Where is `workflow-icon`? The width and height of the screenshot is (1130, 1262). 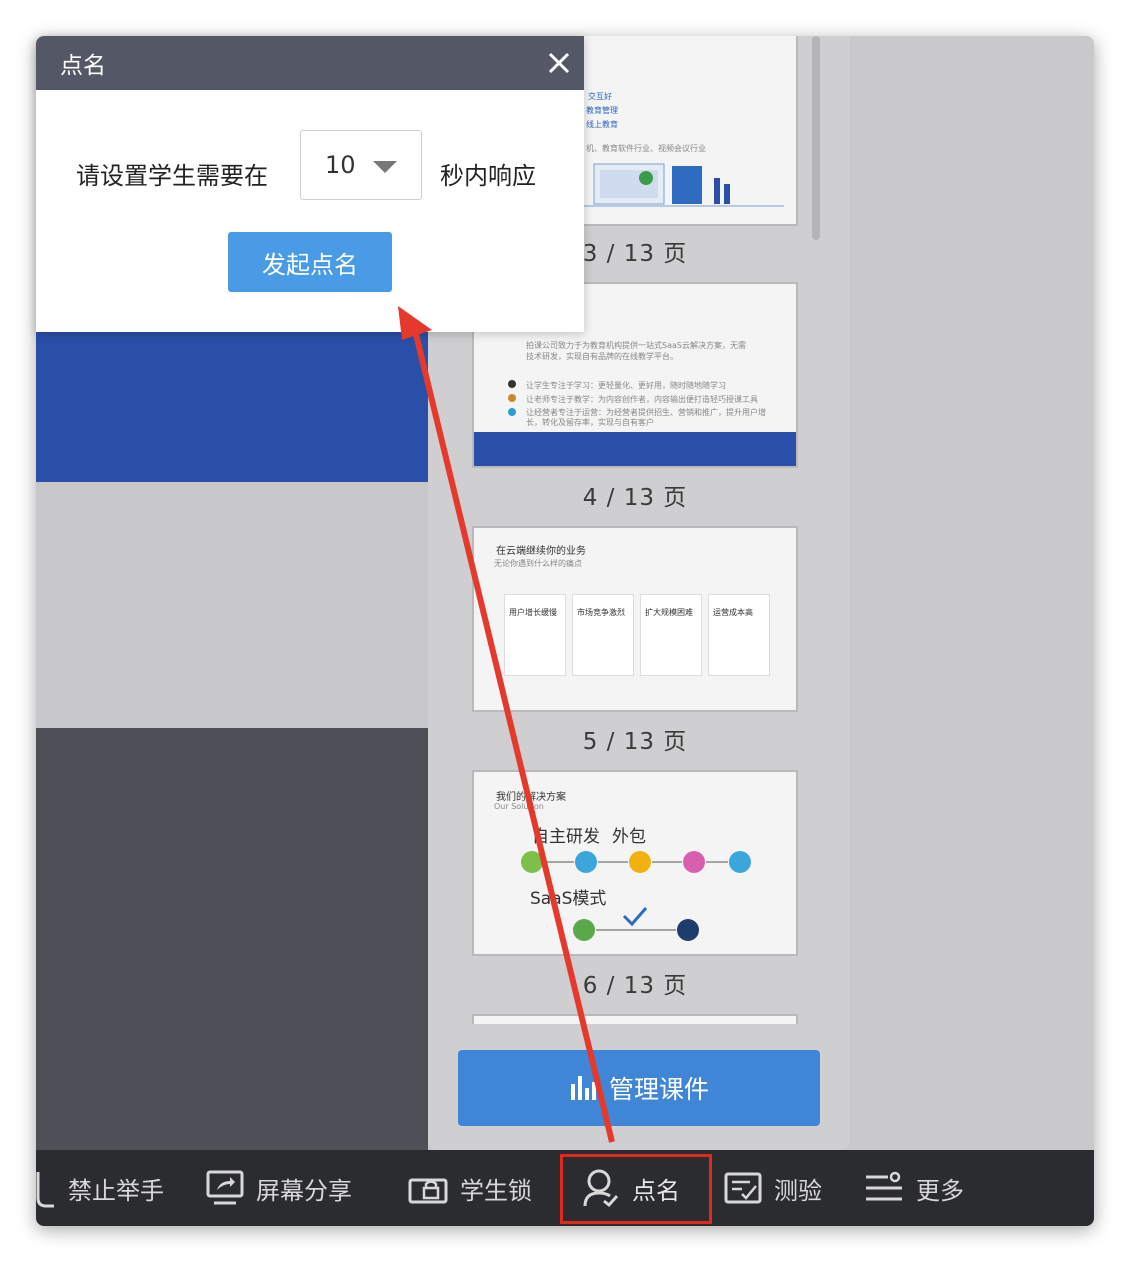
workflow-icon is located at coordinates (636, 862).